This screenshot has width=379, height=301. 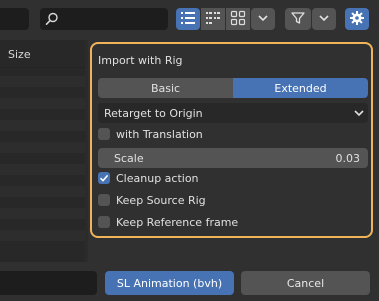 What do you see at coordinates (165, 88) in the screenshot?
I see `tab-basic: Basic` at bounding box center [165, 88].